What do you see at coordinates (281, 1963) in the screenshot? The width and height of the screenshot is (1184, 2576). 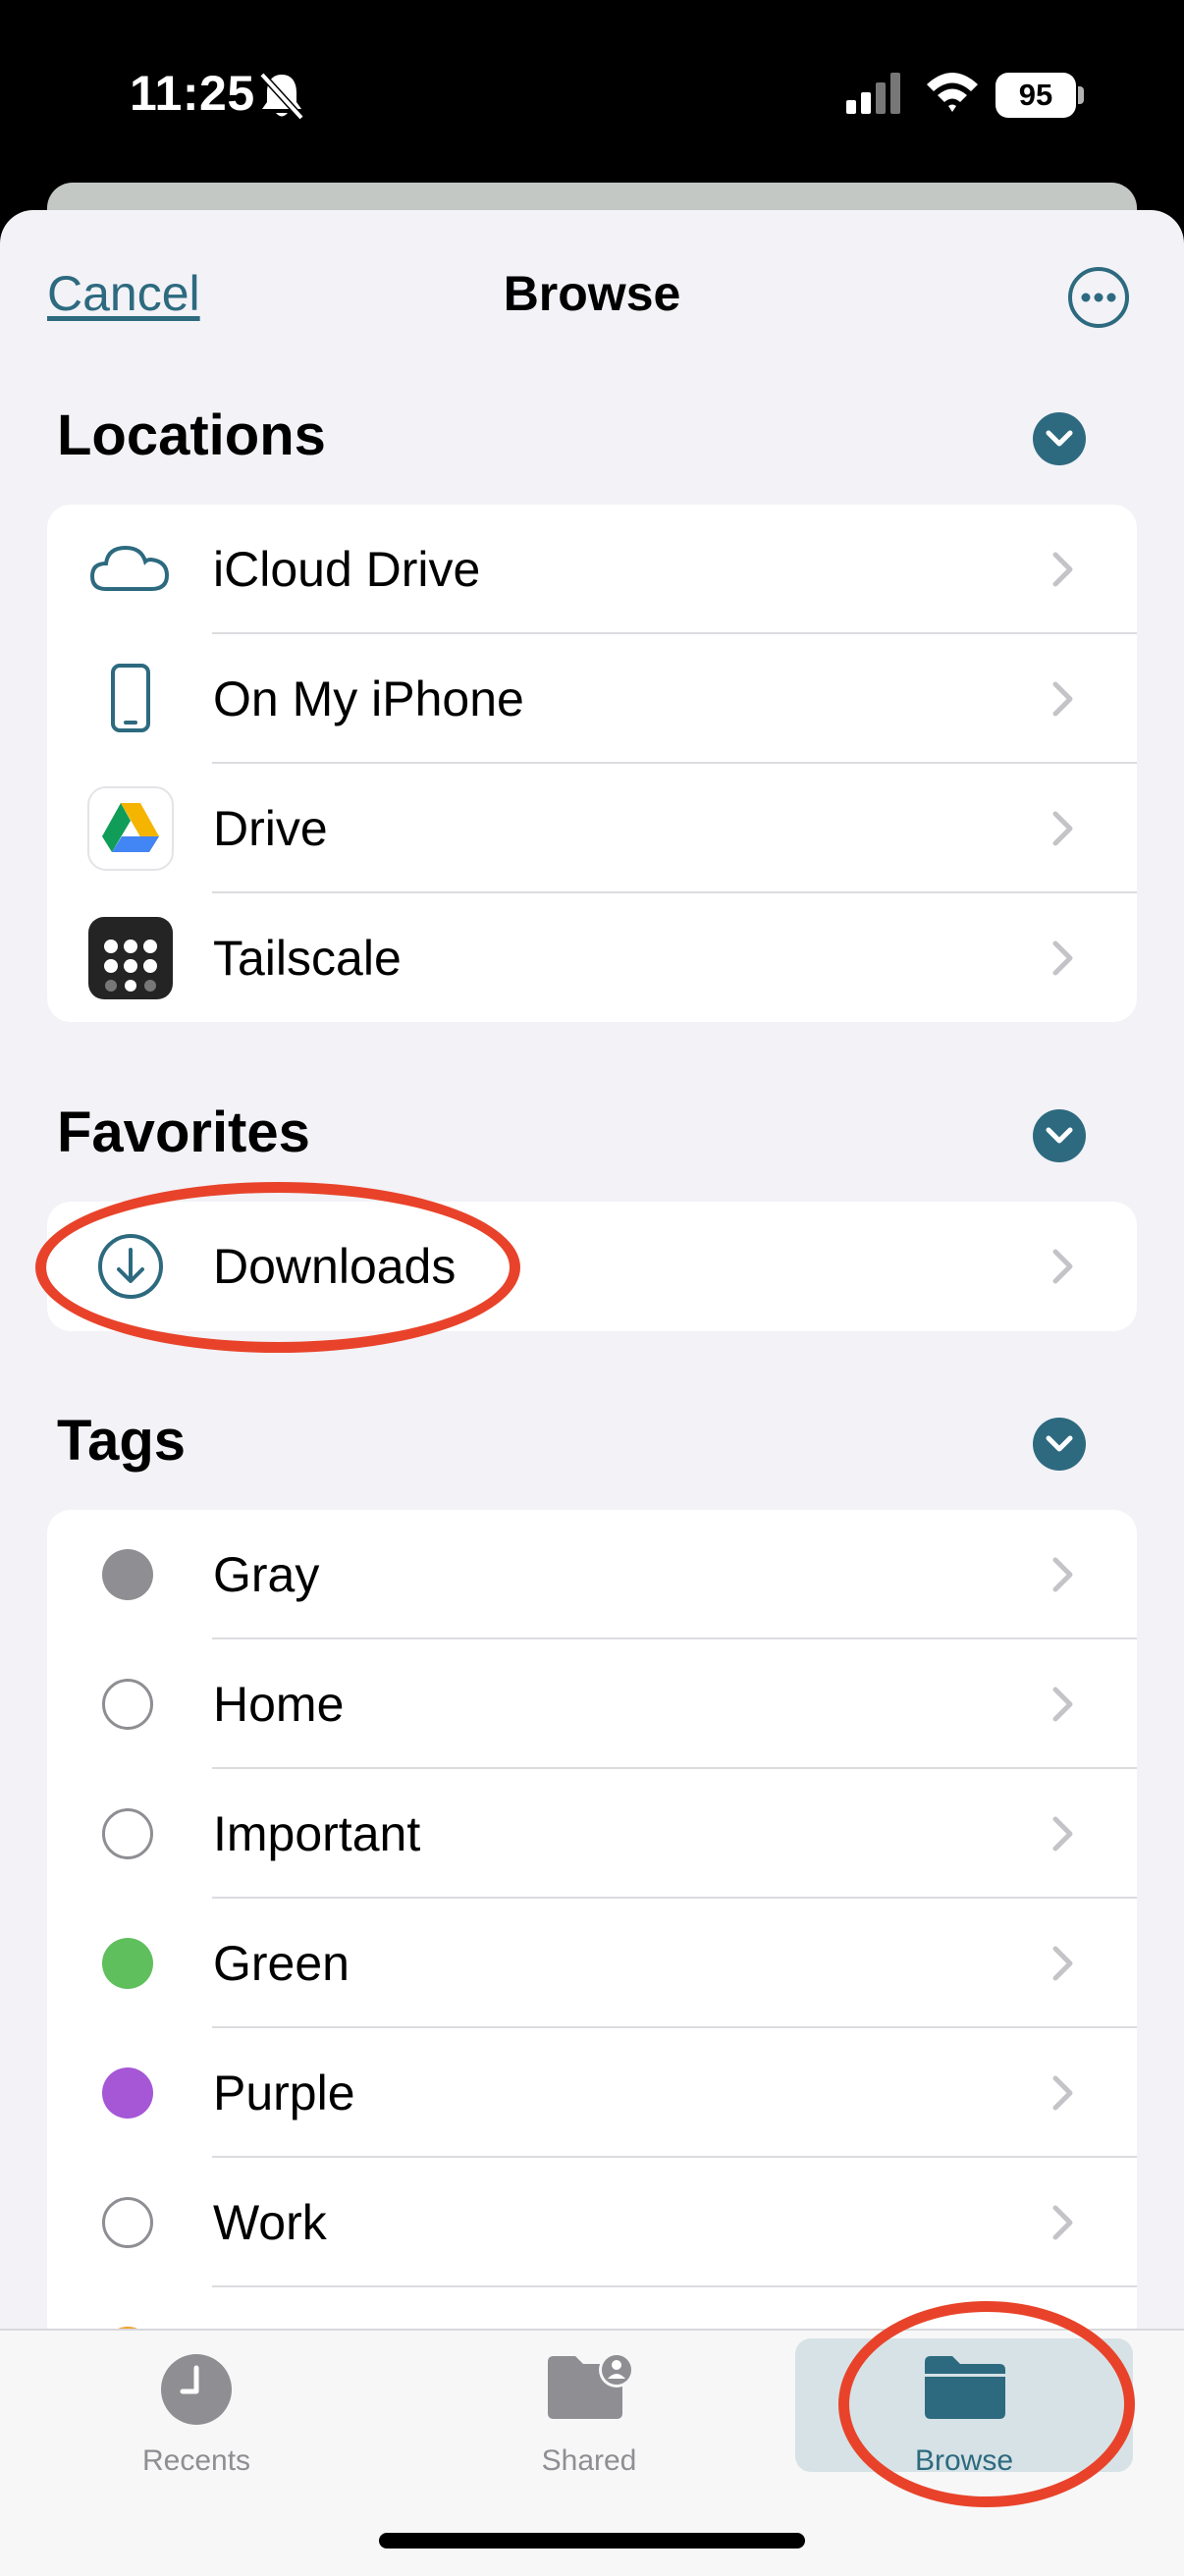 I see `tag-label: Green` at bounding box center [281, 1963].